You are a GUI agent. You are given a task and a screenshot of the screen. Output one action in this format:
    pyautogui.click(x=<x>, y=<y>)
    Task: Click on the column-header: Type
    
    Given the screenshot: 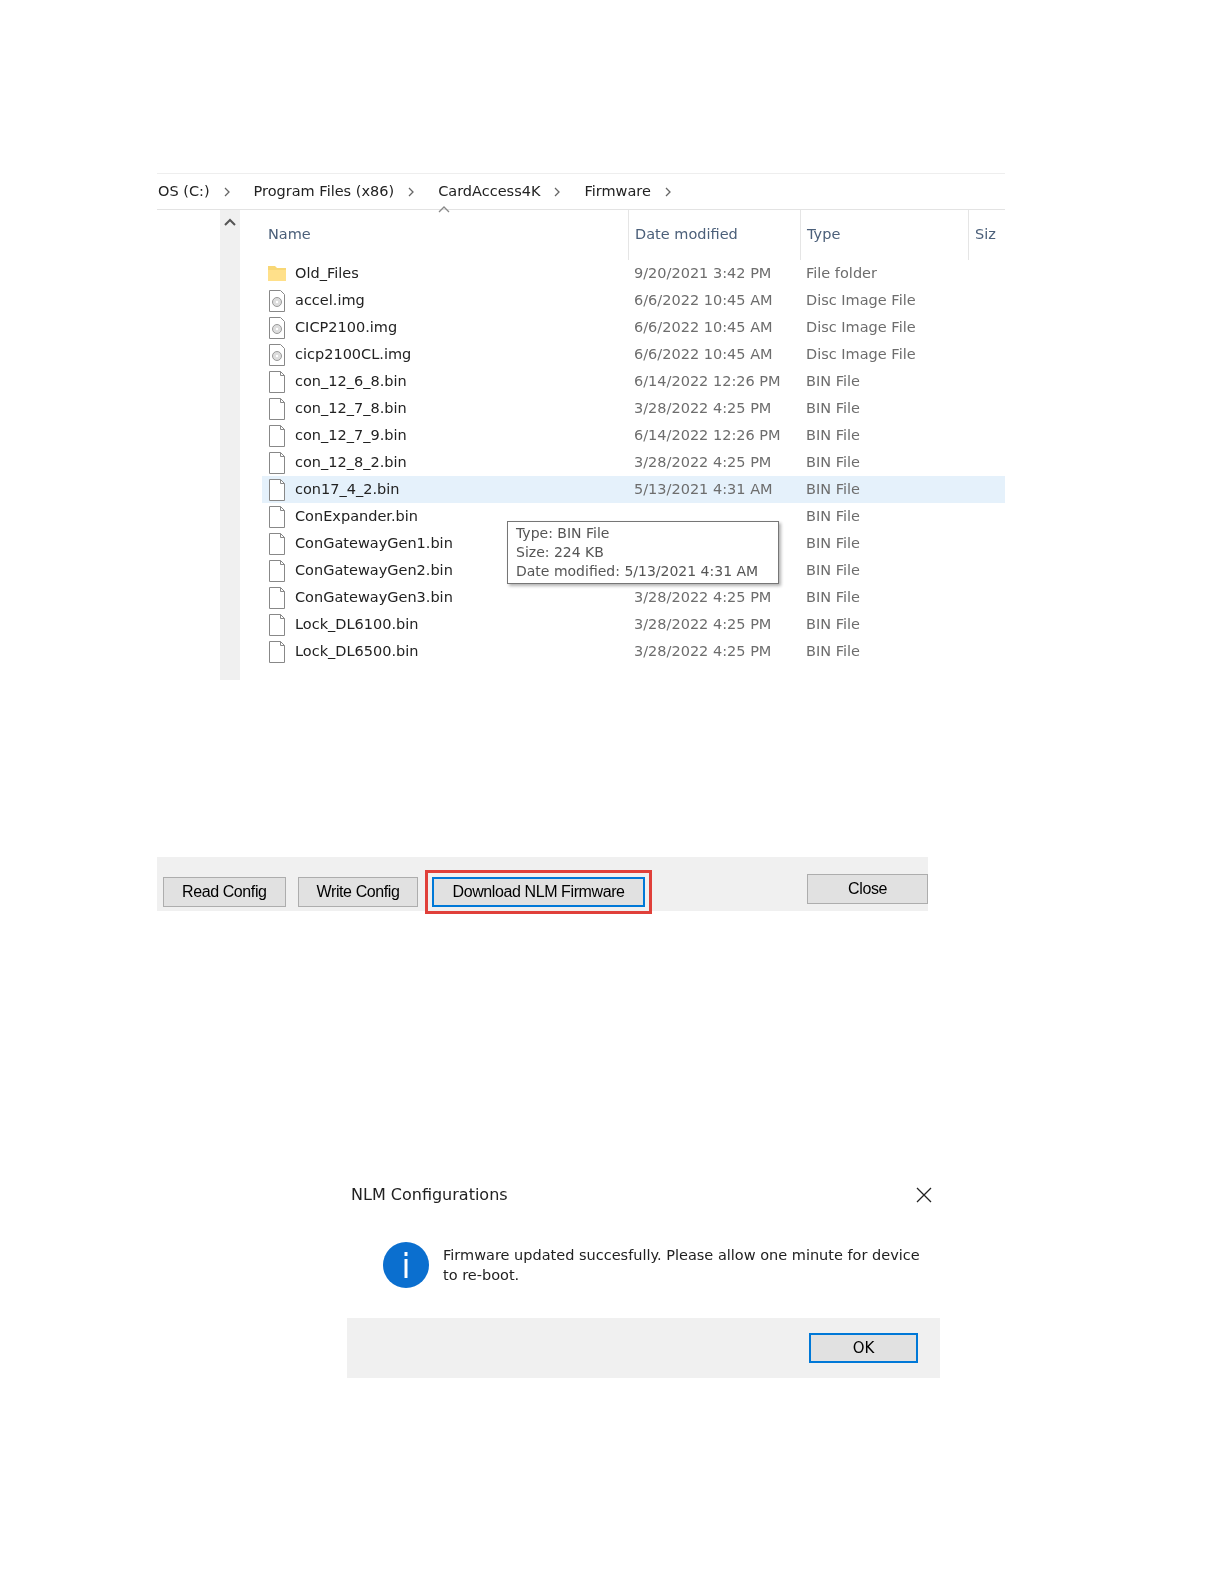 What is the action you would take?
    pyautogui.click(x=884, y=235)
    